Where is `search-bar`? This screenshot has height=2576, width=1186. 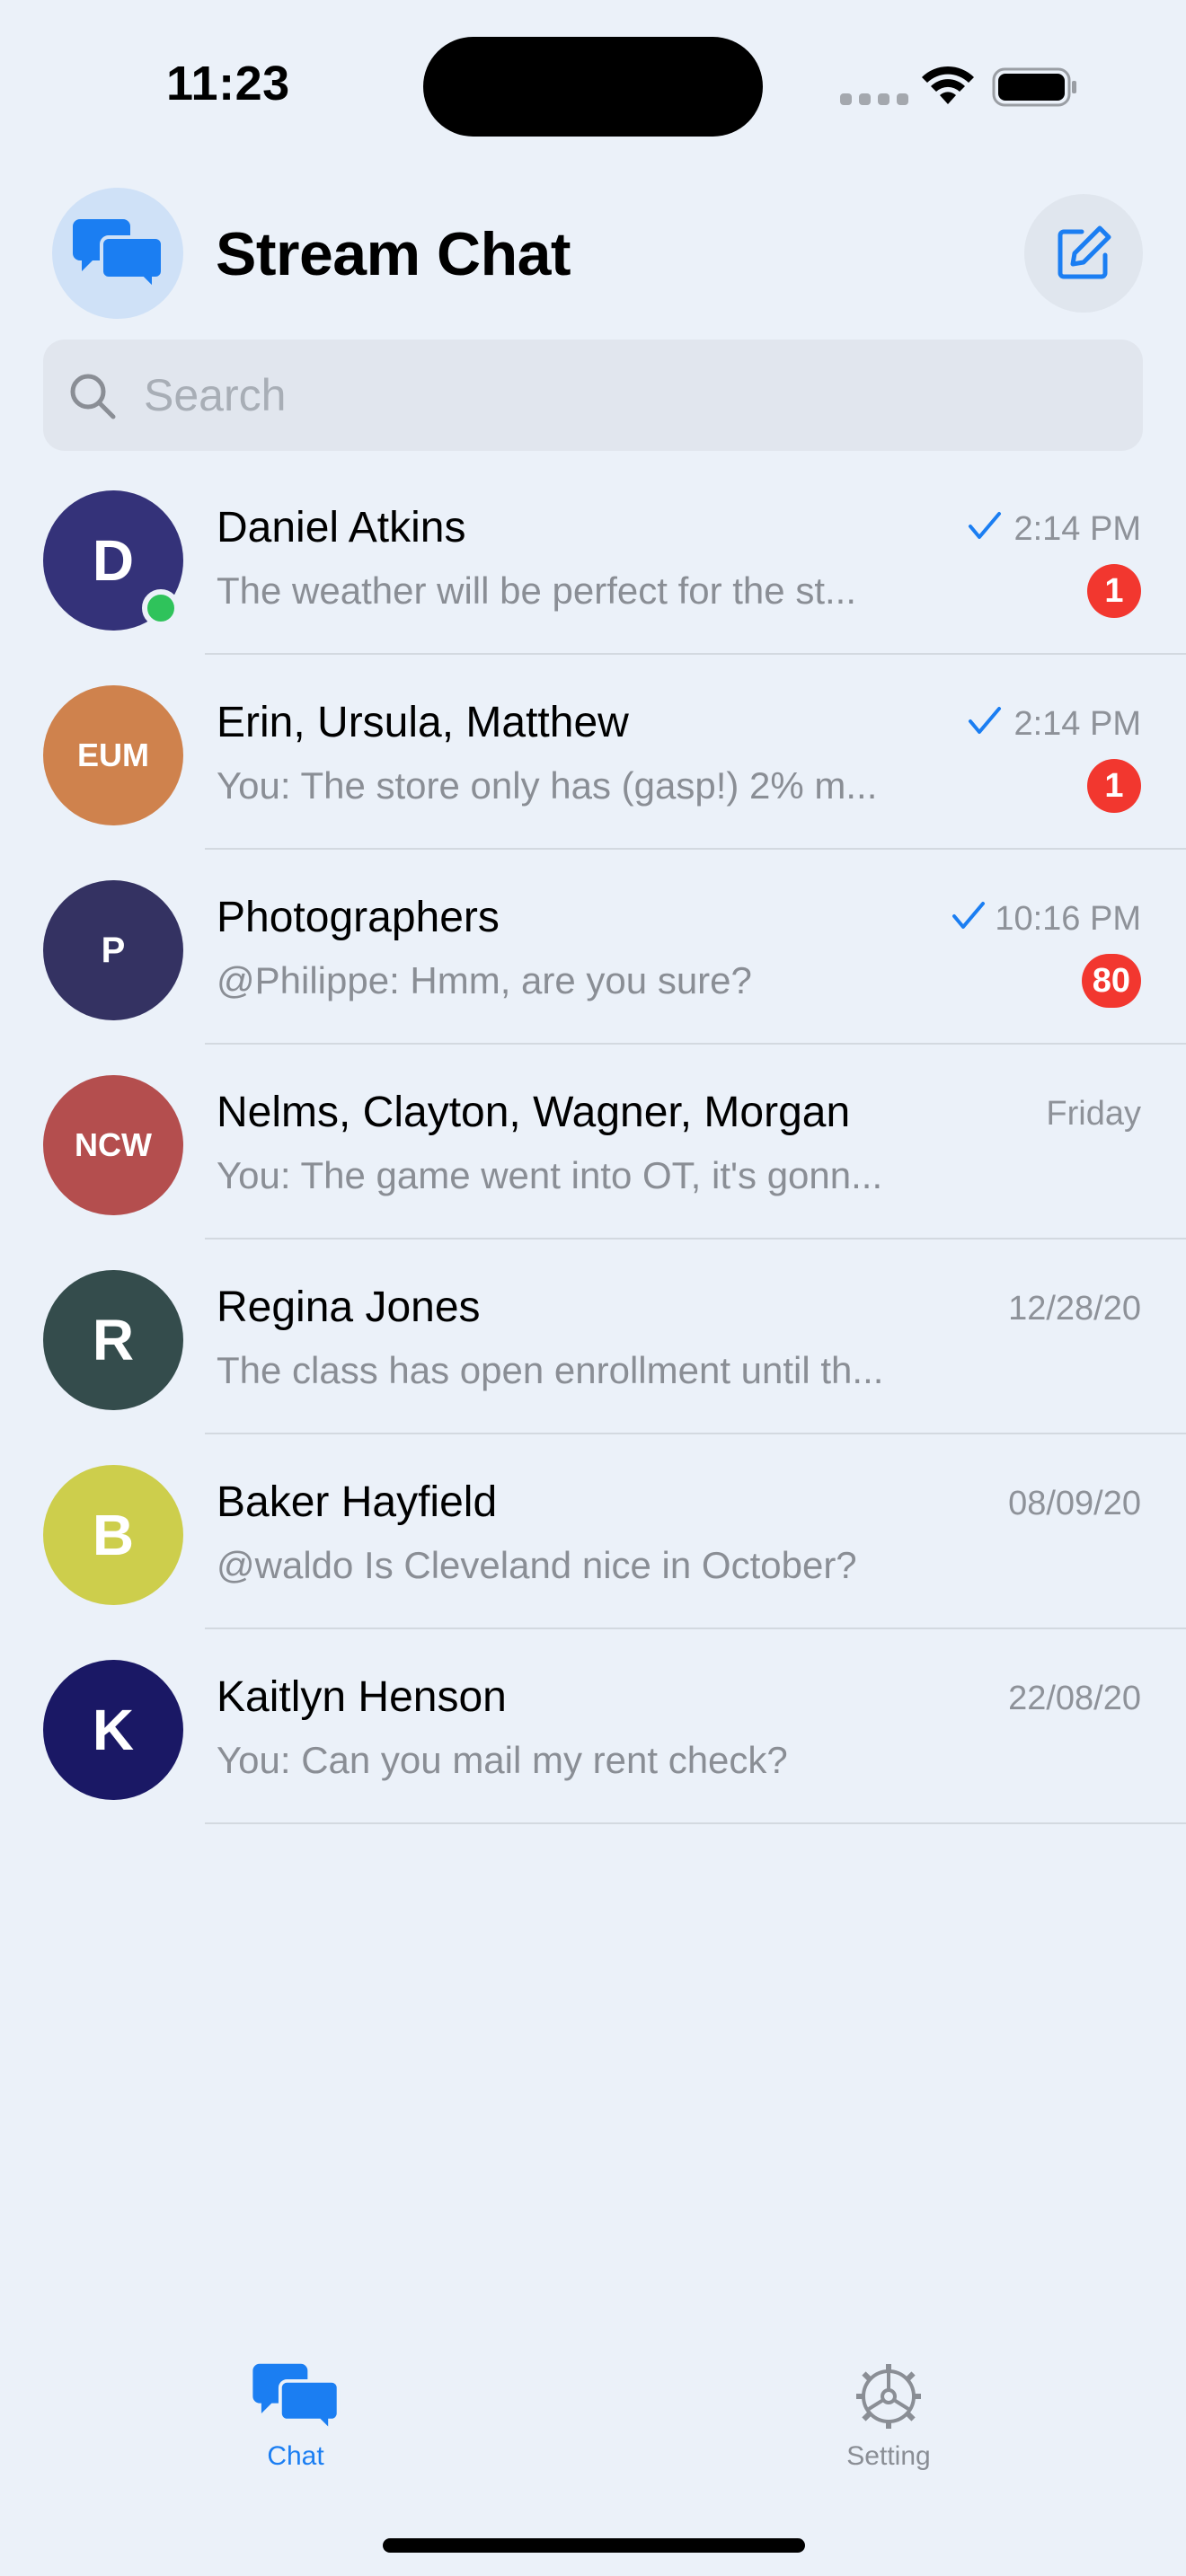 search-bar is located at coordinates (593, 395).